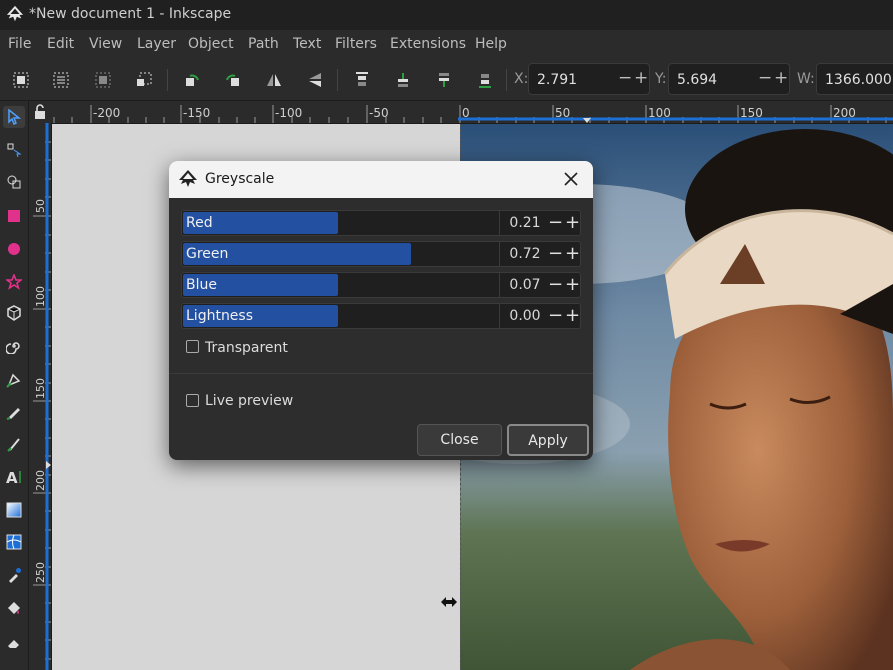  I want to click on w-field: 1366.000, so click(854, 79).